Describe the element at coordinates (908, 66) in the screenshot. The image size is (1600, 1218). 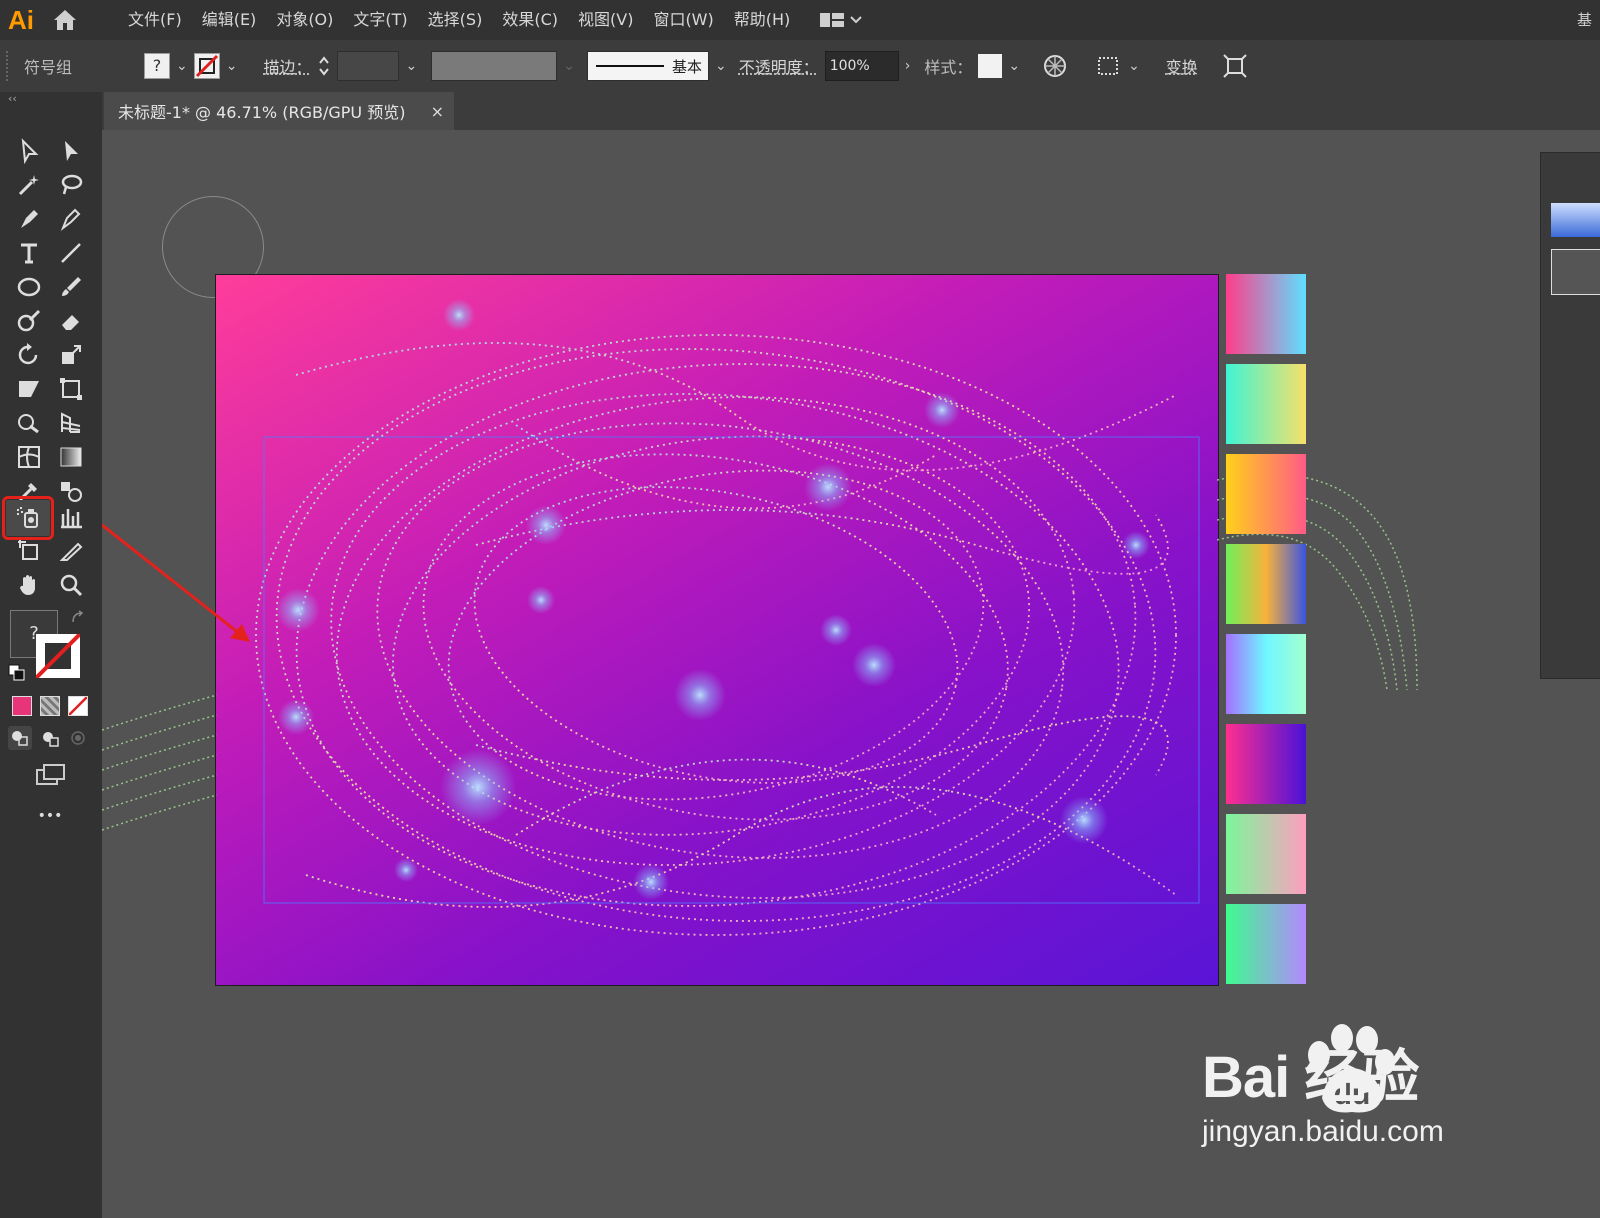
I see `chevron-right-icon: ›` at that location.